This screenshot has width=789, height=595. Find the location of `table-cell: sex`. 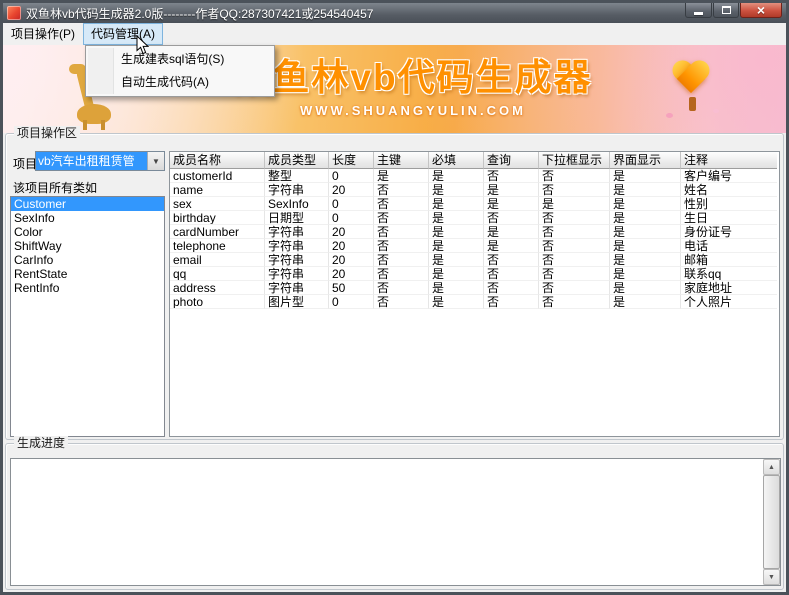

table-cell: sex is located at coordinates (217, 204).